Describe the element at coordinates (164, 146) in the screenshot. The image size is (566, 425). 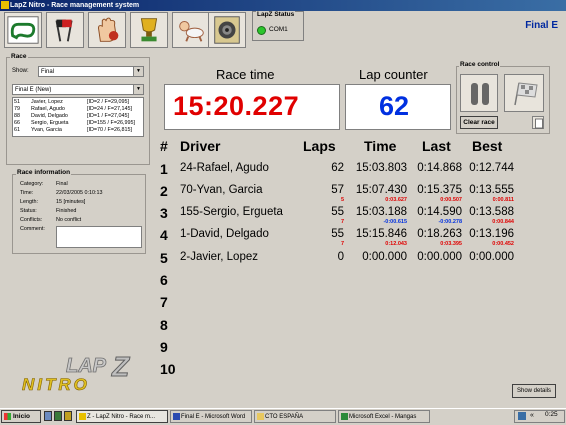
I see `col-header-position: #` at that location.